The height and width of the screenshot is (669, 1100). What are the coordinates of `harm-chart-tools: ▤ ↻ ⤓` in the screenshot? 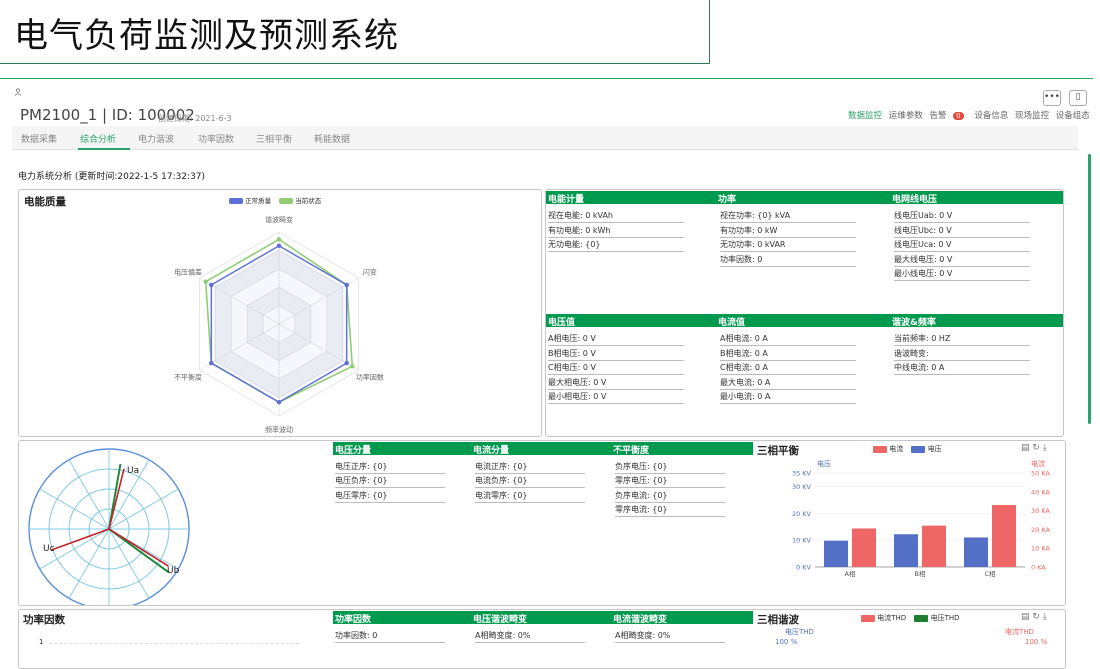 It's located at (1034, 617).